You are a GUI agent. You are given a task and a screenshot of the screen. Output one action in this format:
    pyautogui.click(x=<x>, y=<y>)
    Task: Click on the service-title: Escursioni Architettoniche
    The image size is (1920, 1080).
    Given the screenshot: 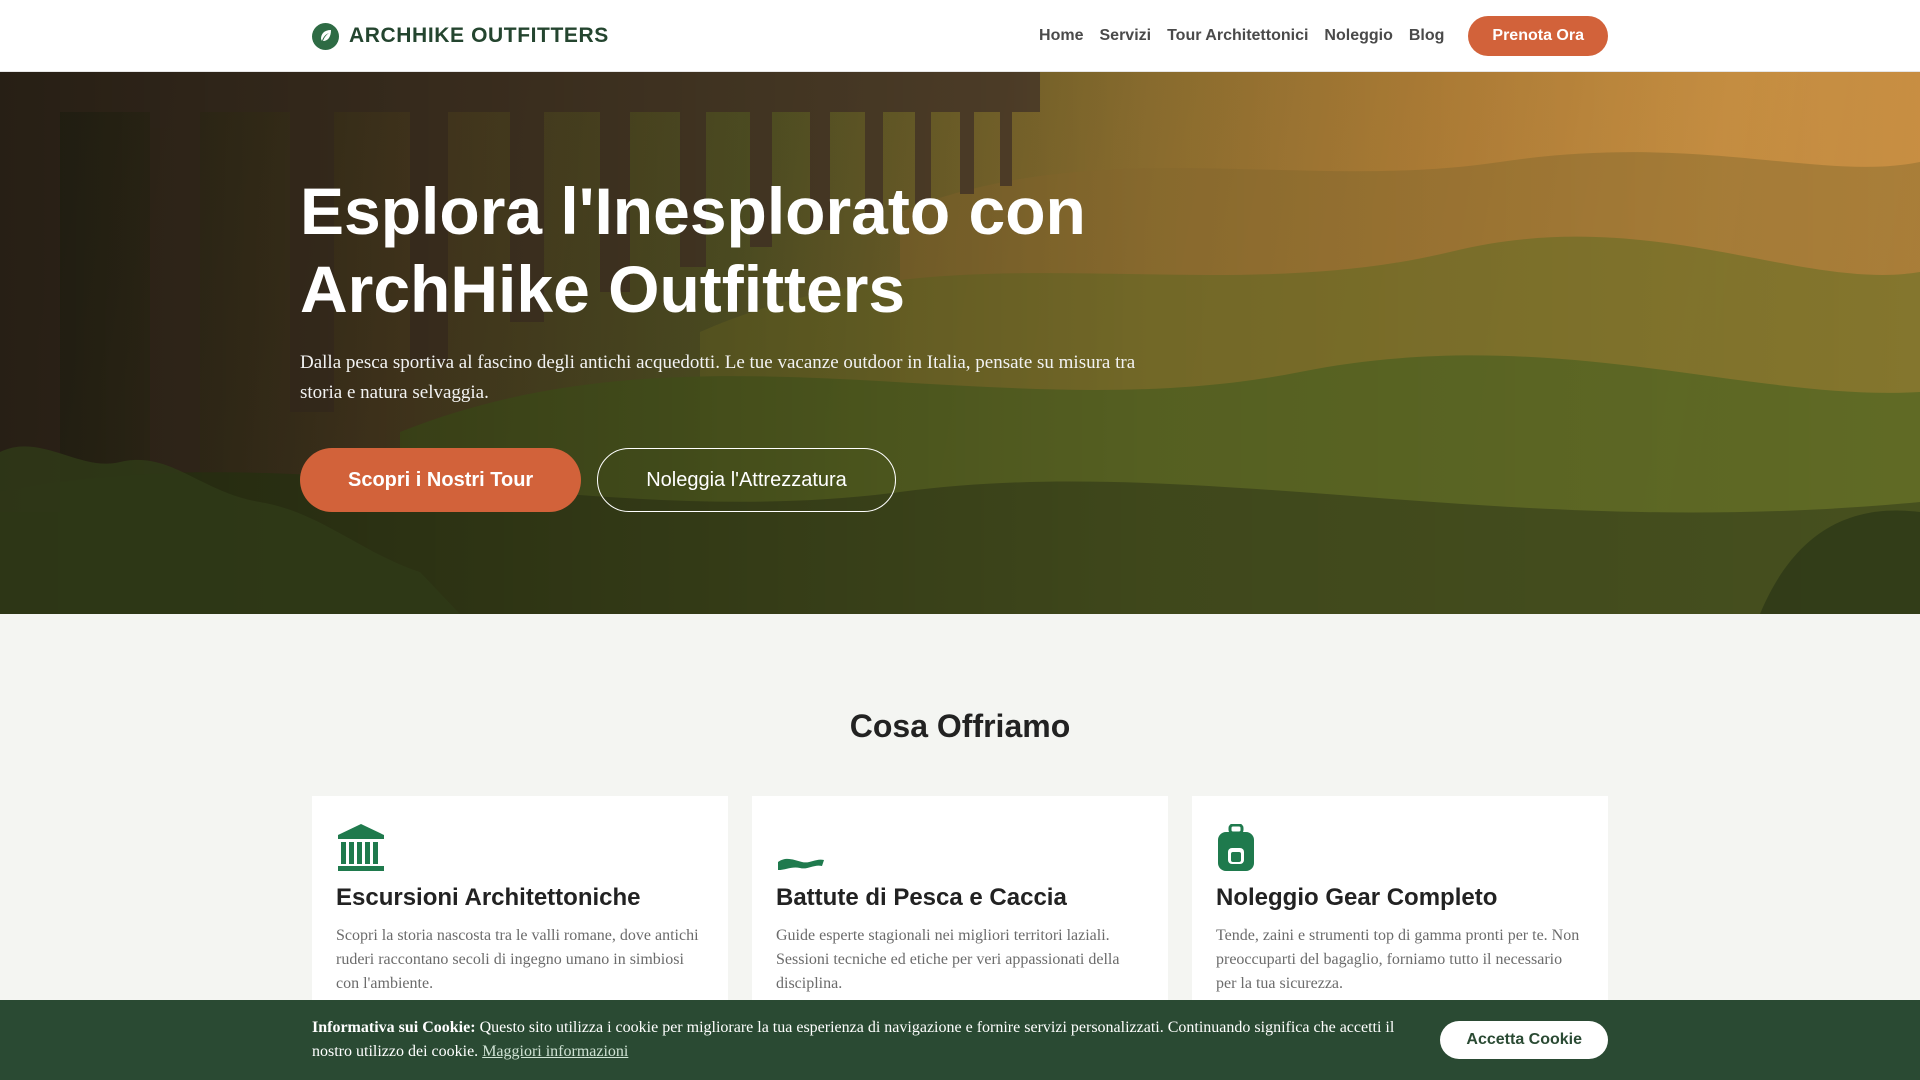 What is the action you would take?
    pyautogui.click(x=488, y=897)
    